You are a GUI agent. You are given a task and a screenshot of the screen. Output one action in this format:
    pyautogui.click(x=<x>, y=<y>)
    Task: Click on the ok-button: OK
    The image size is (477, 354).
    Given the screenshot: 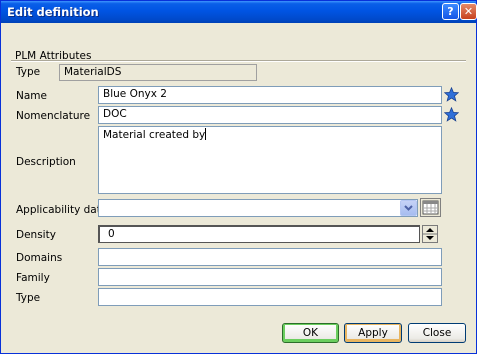 What is the action you would take?
    pyautogui.click(x=310, y=333)
    